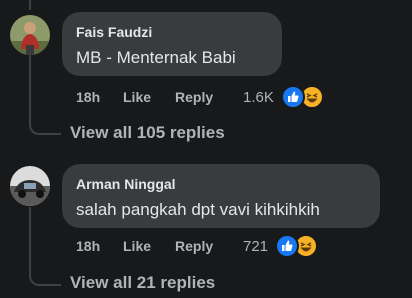 This screenshot has height=298, width=412. I want to click on view-replies-link: View all 105 replies, so click(147, 133).